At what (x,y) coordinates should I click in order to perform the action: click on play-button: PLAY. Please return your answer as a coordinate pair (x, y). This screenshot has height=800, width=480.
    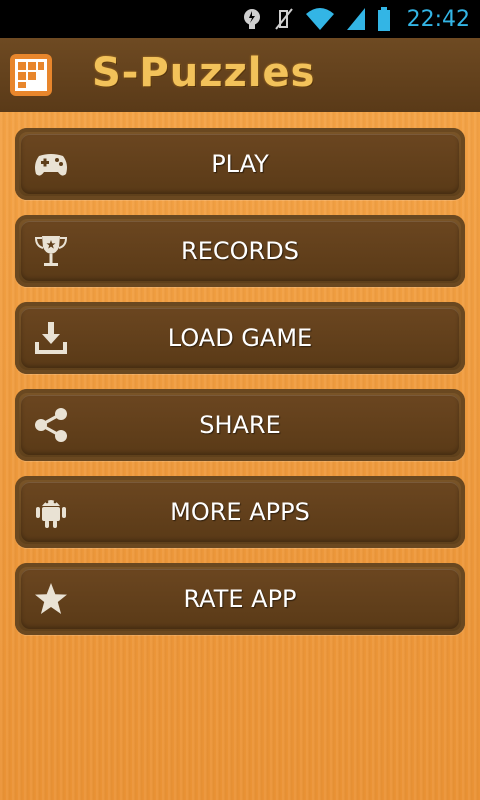
    Looking at the image, I should click on (240, 164).